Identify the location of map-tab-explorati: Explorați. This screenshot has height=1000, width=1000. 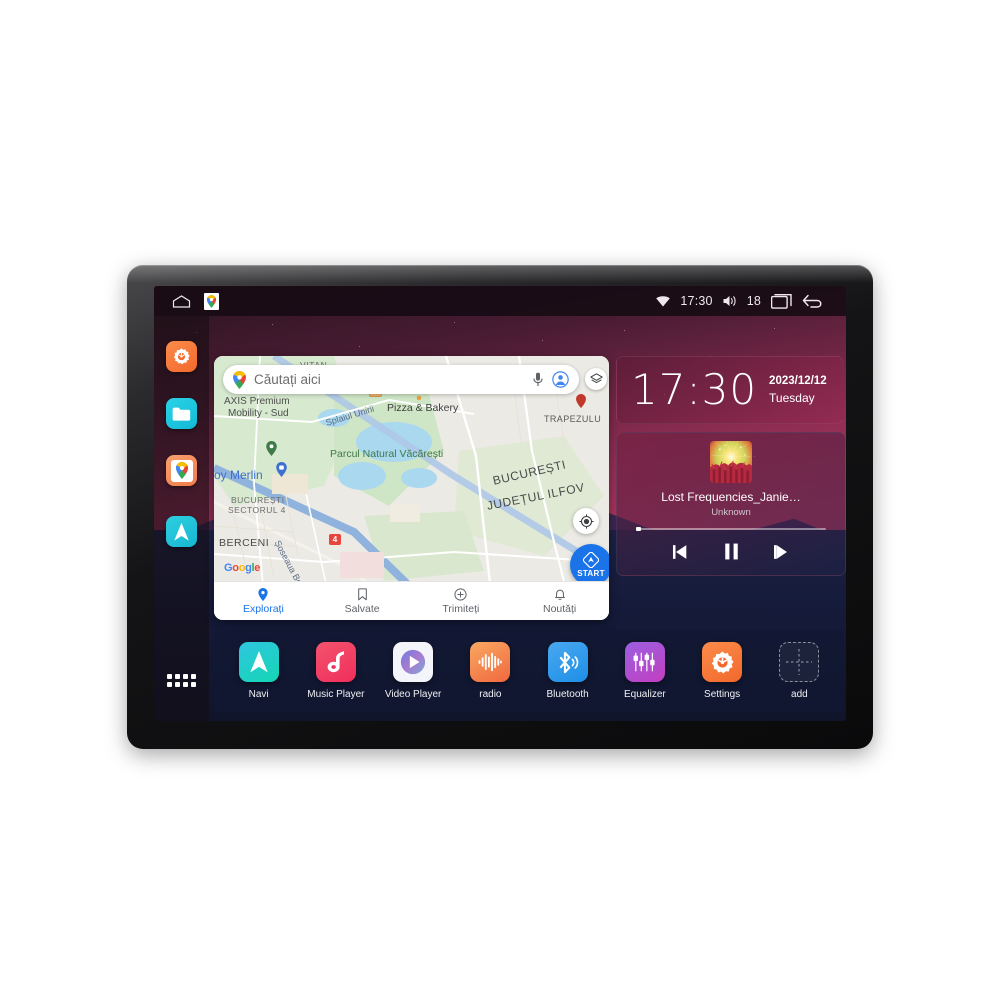
(263, 601).